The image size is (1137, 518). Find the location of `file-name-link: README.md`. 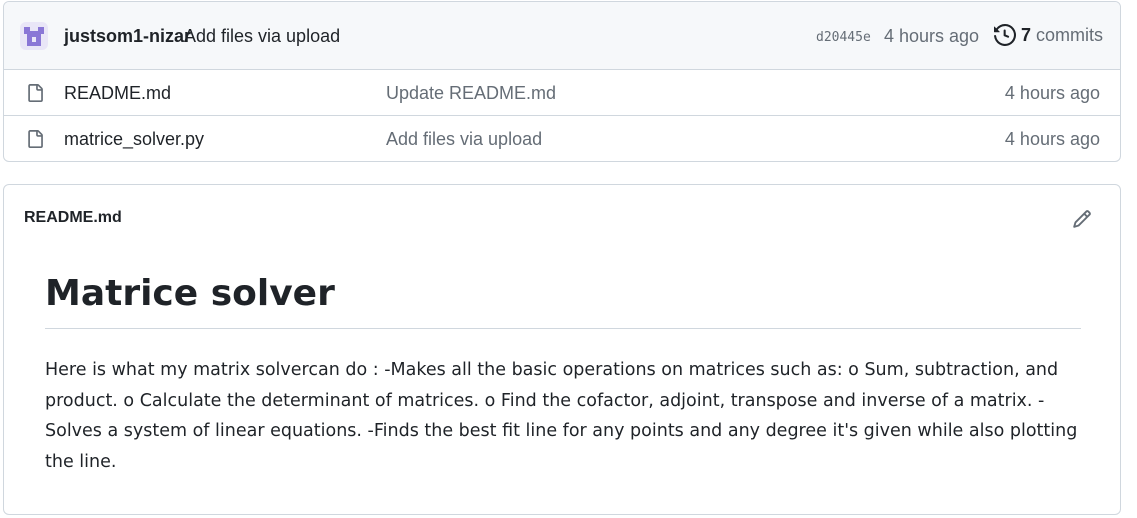

file-name-link: README.md is located at coordinates (117, 93).